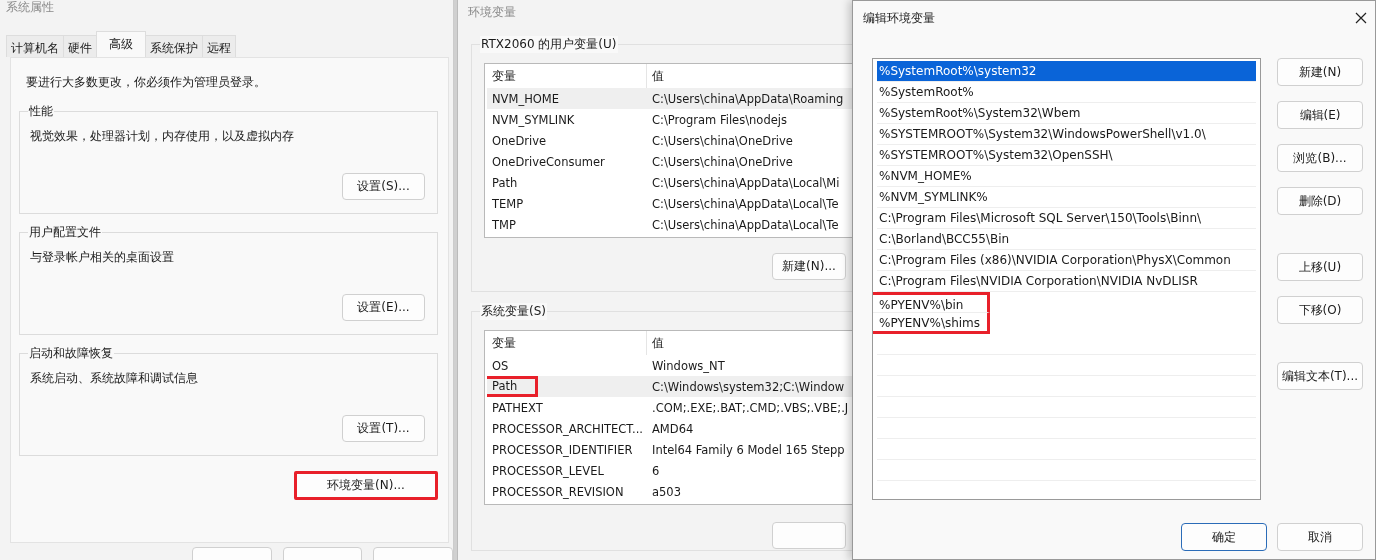 The image size is (1376, 560). What do you see at coordinates (1066, 176) in the screenshot?
I see `list-item: %NVM_HOME%` at bounding box center [1066, 176].